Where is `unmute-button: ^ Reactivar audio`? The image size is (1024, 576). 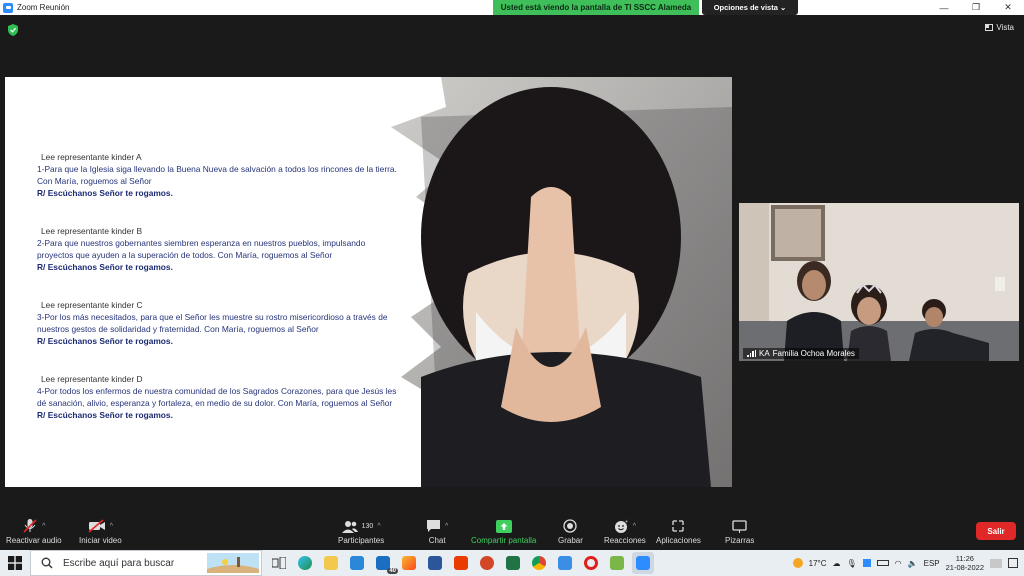
unmute-button: ^ Reactivar audio is located at coordinates (34, 531).